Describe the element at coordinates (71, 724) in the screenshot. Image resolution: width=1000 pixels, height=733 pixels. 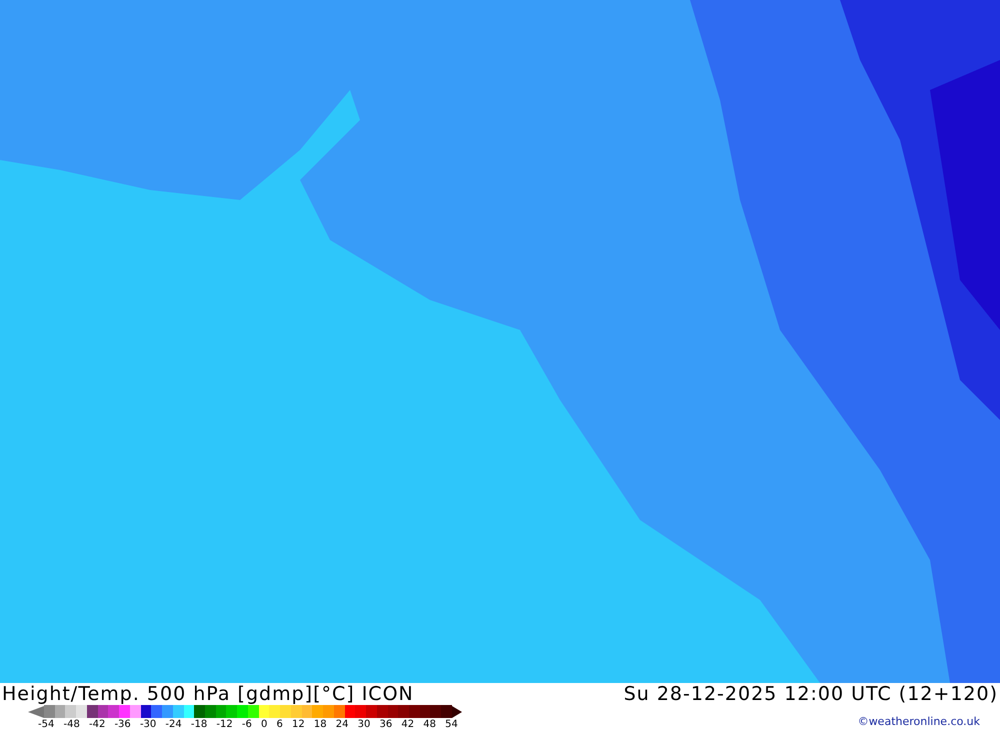
I see `legend-label: -48` at that location.